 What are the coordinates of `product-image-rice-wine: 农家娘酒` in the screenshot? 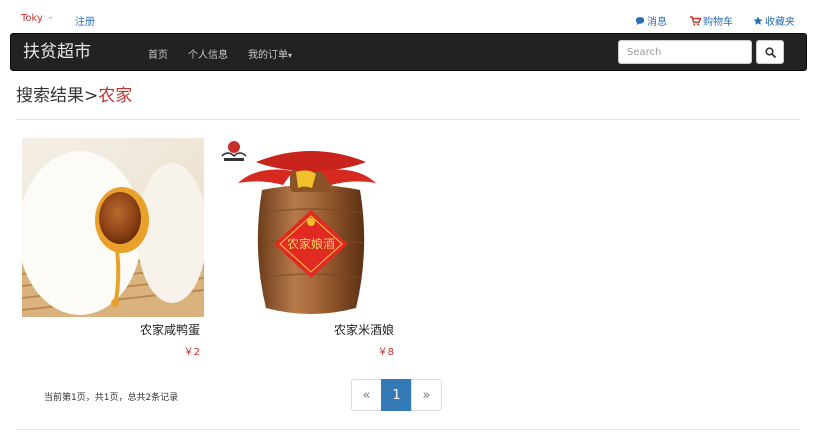 It's located at (307, 227).